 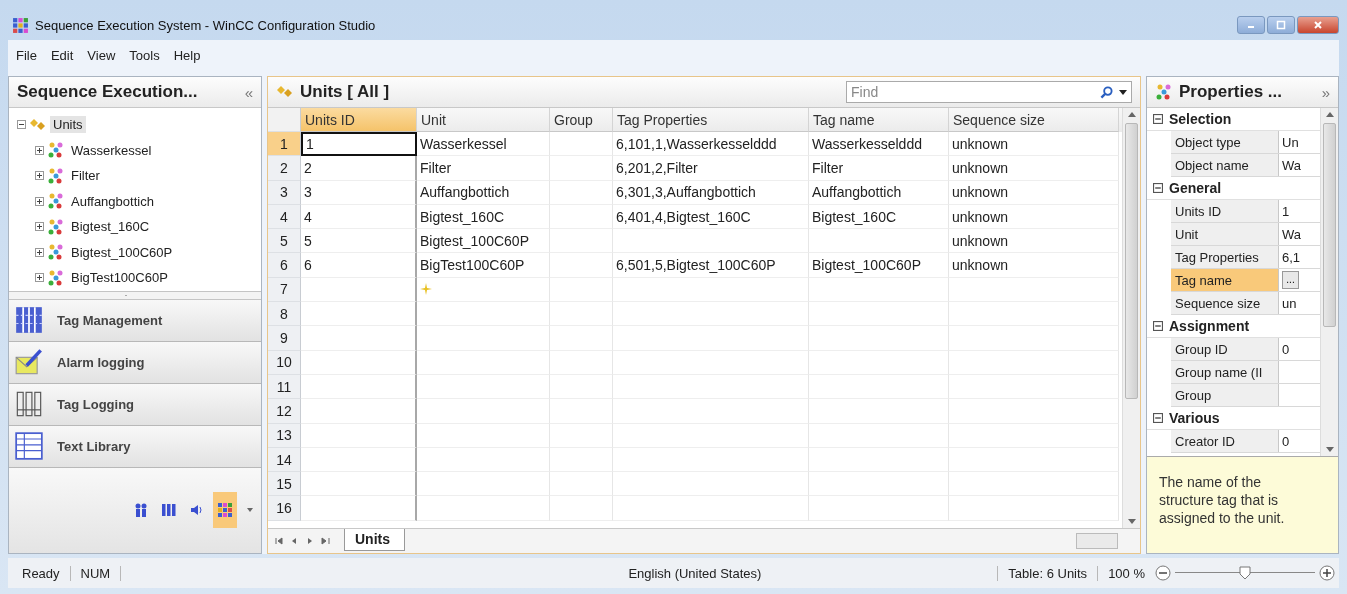 What do you see at coordinates (111, 150) in the screenshot?
I see `tree-item: Wasserkessel` at bounding box center [111, 150].